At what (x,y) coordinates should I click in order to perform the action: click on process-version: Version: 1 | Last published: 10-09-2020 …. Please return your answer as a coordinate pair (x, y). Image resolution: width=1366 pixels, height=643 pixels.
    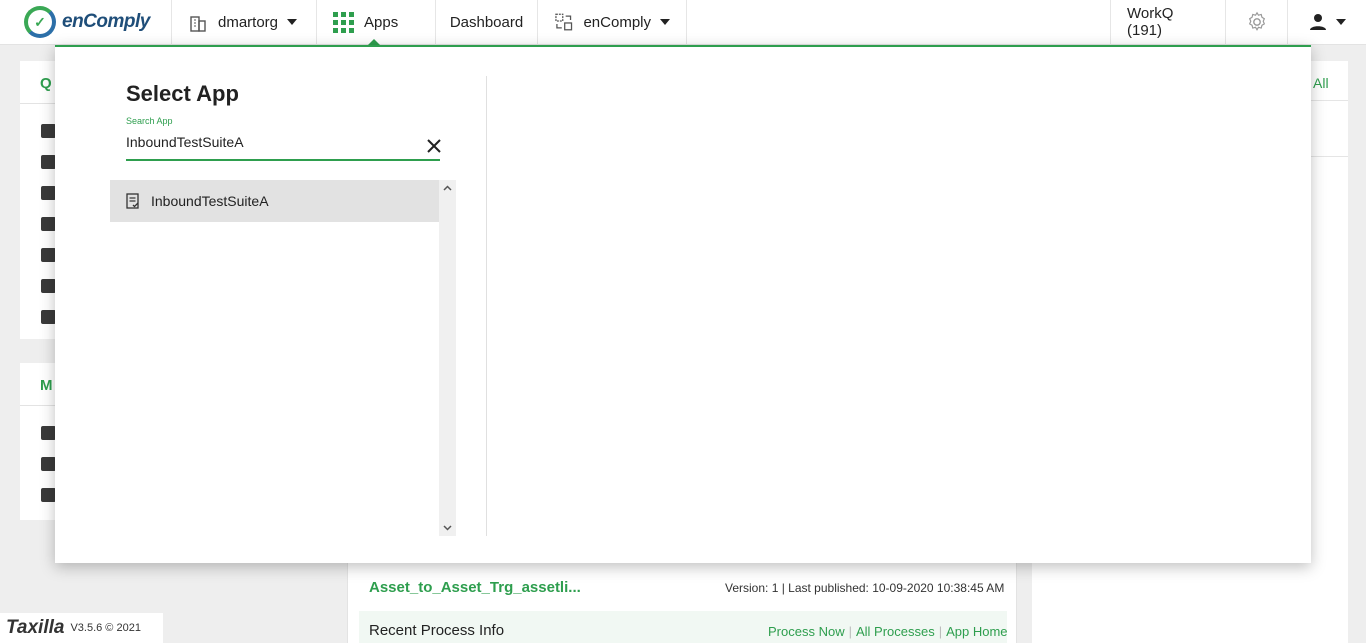
    Looking at the image, I should click on (865, 588).